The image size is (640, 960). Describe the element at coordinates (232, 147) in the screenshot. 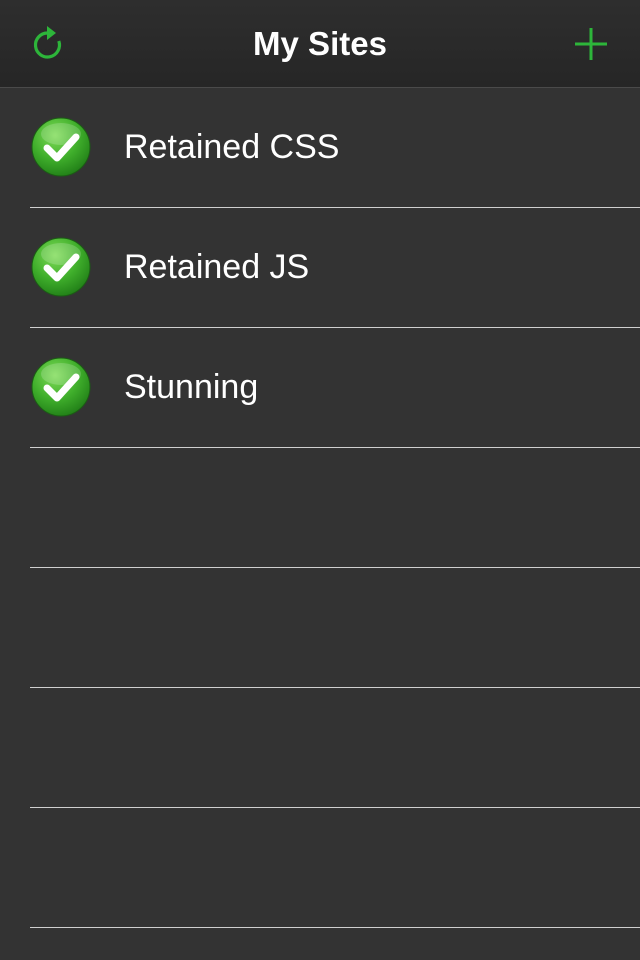

I see `site-name: Retained CSS` at that location.